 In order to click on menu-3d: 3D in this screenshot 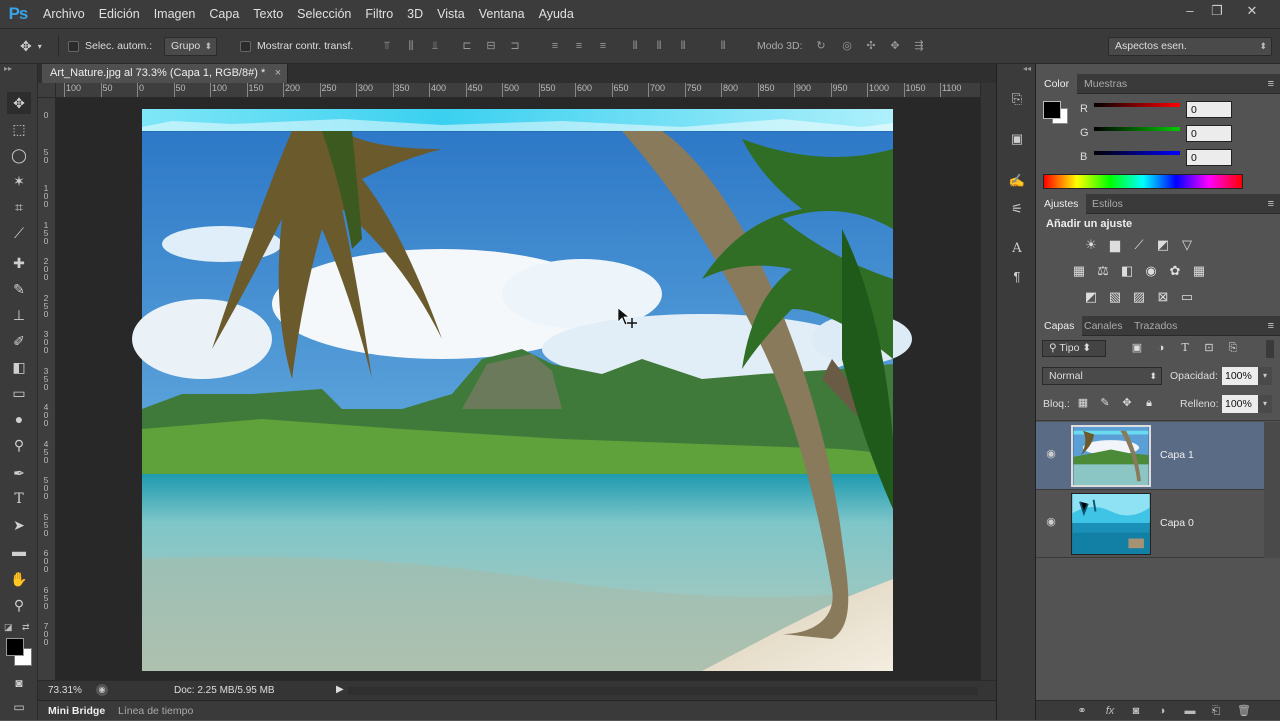, I will do `click(415, 14)`.